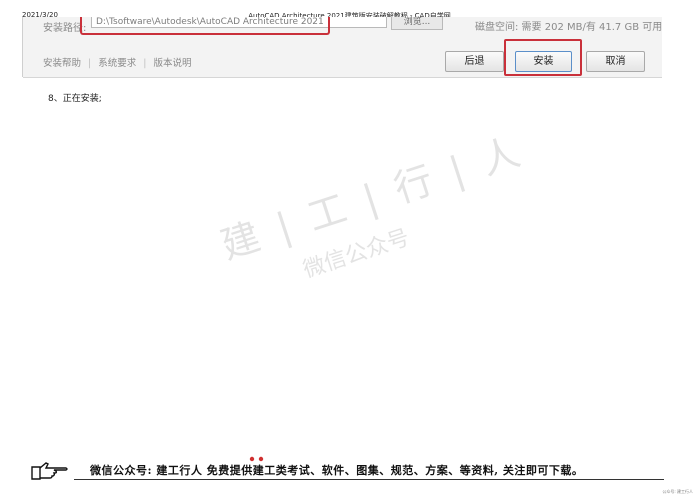 The width and height of the screenshot is (699, 495). I want to click on page-mark: 公众号: 建工行人, so click(677, 491).